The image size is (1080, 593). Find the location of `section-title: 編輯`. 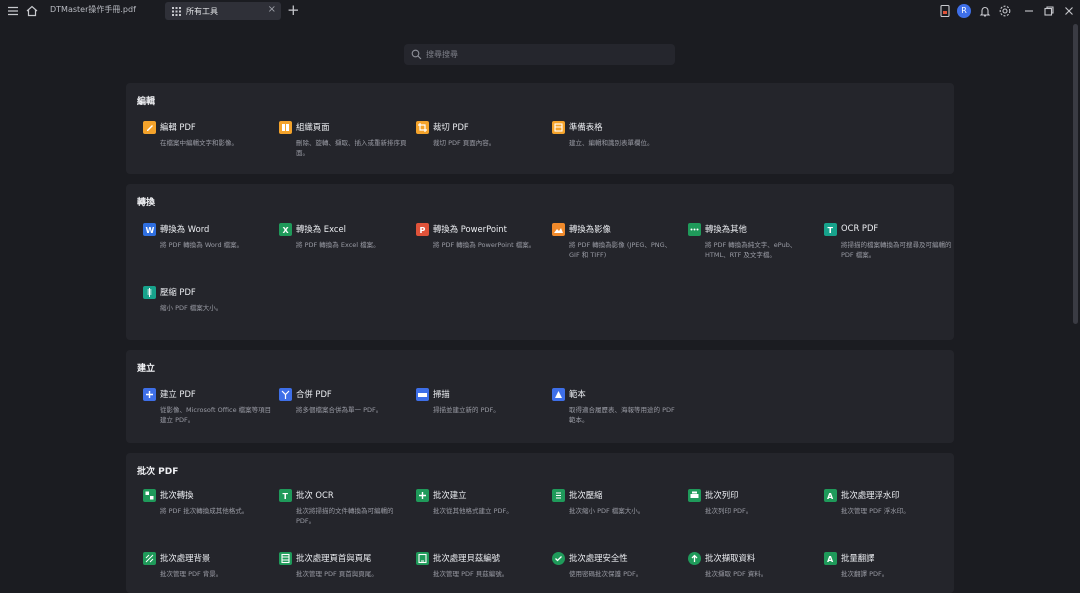

section-title: 編輯 is located at coordinates (146, 102).